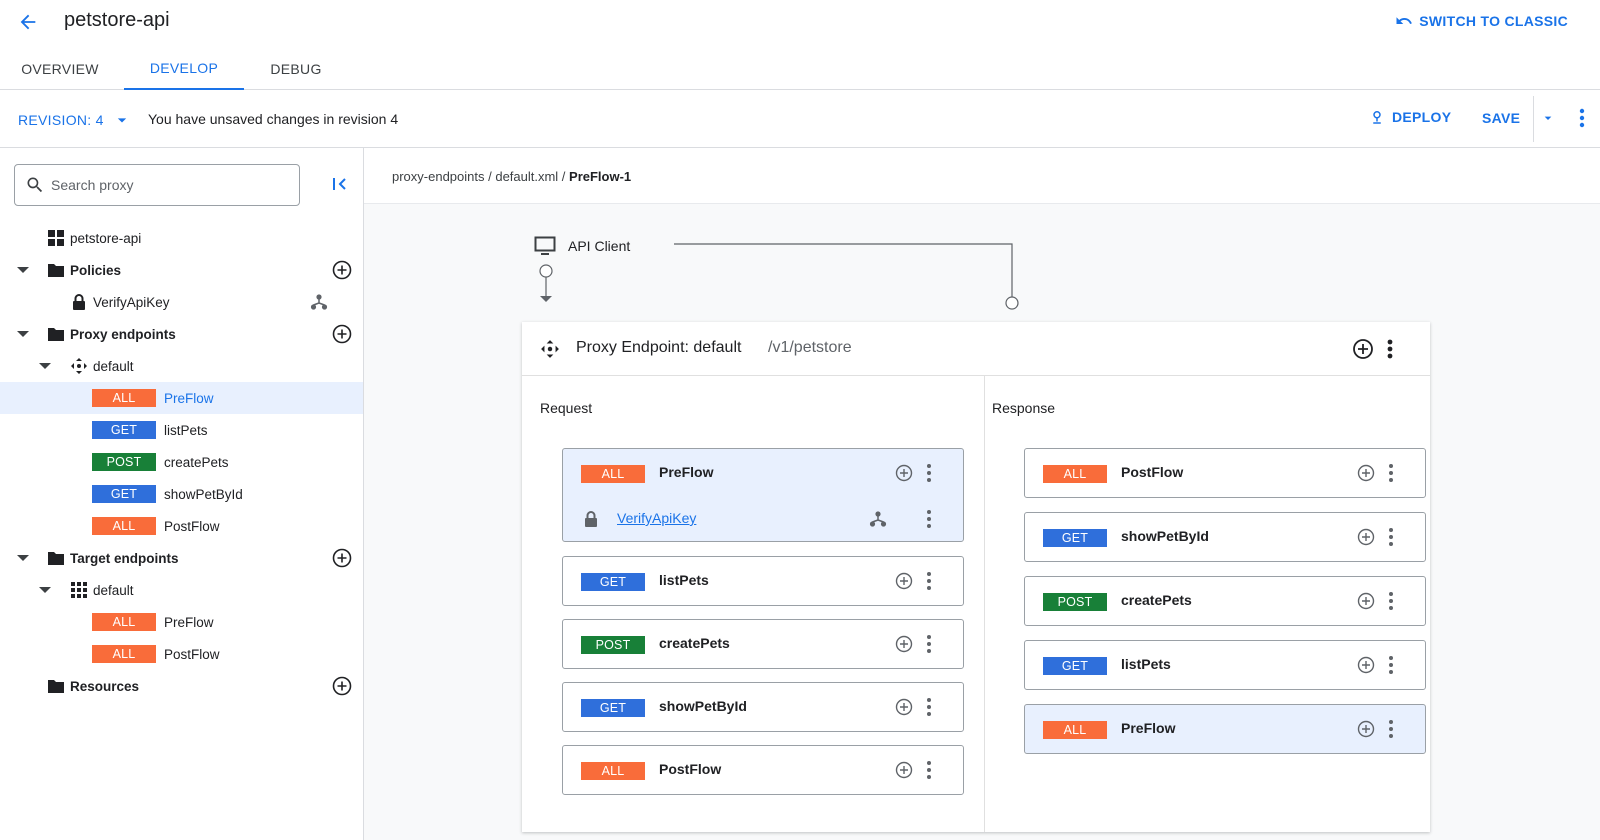 This screenshot has width=1600, height=840. Describe the element at coordinates (28, 22) in the screenshot. I see `back-button` at that location.